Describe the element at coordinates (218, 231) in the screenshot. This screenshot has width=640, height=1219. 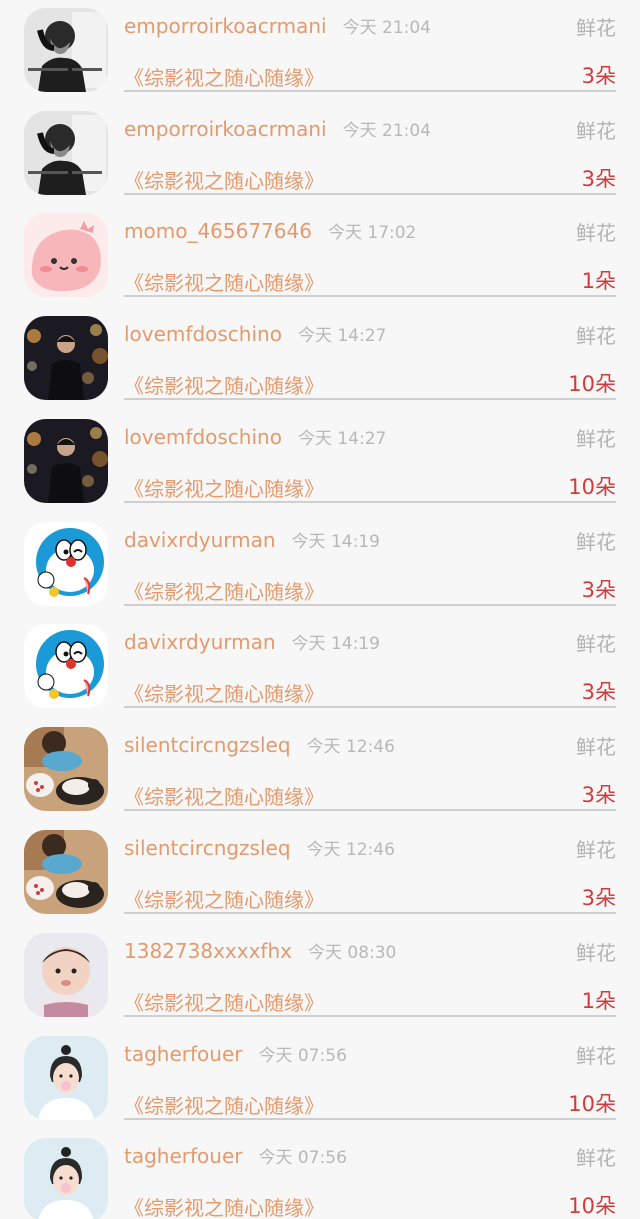
I see `username-text: momo_465677646` at that location.